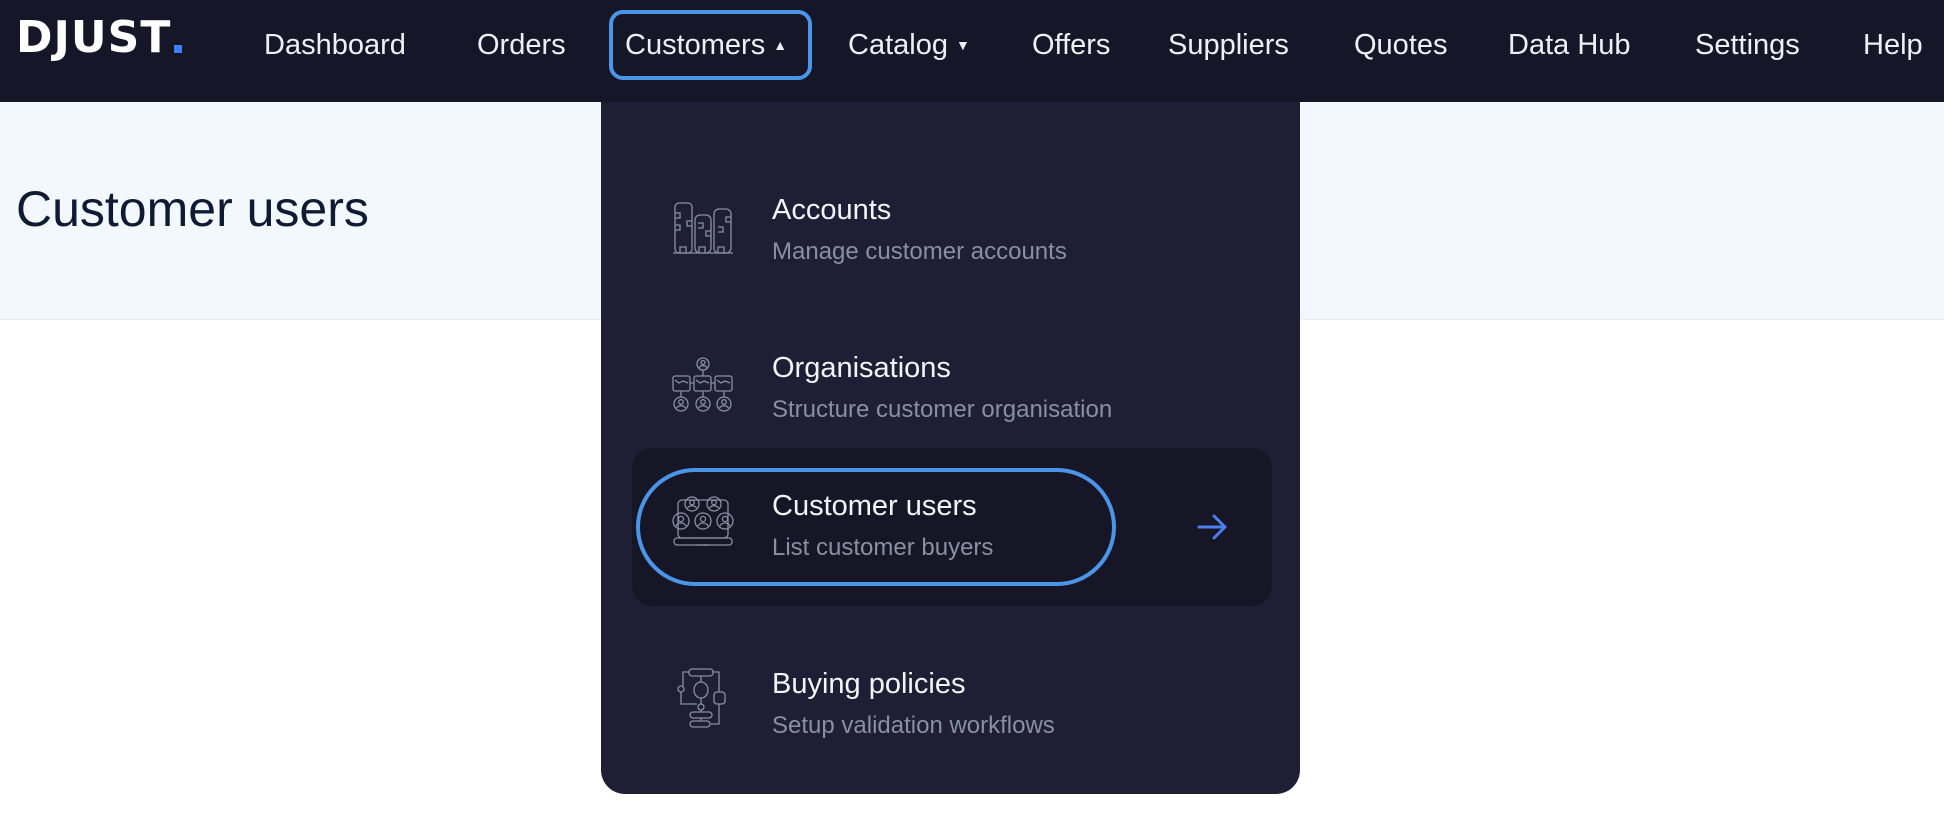 The width and height of the screenshot is (1944, 822). Describe the element at coordinates (898, 44) in the screenshot. I see `nav-label: Catalog` at that location.